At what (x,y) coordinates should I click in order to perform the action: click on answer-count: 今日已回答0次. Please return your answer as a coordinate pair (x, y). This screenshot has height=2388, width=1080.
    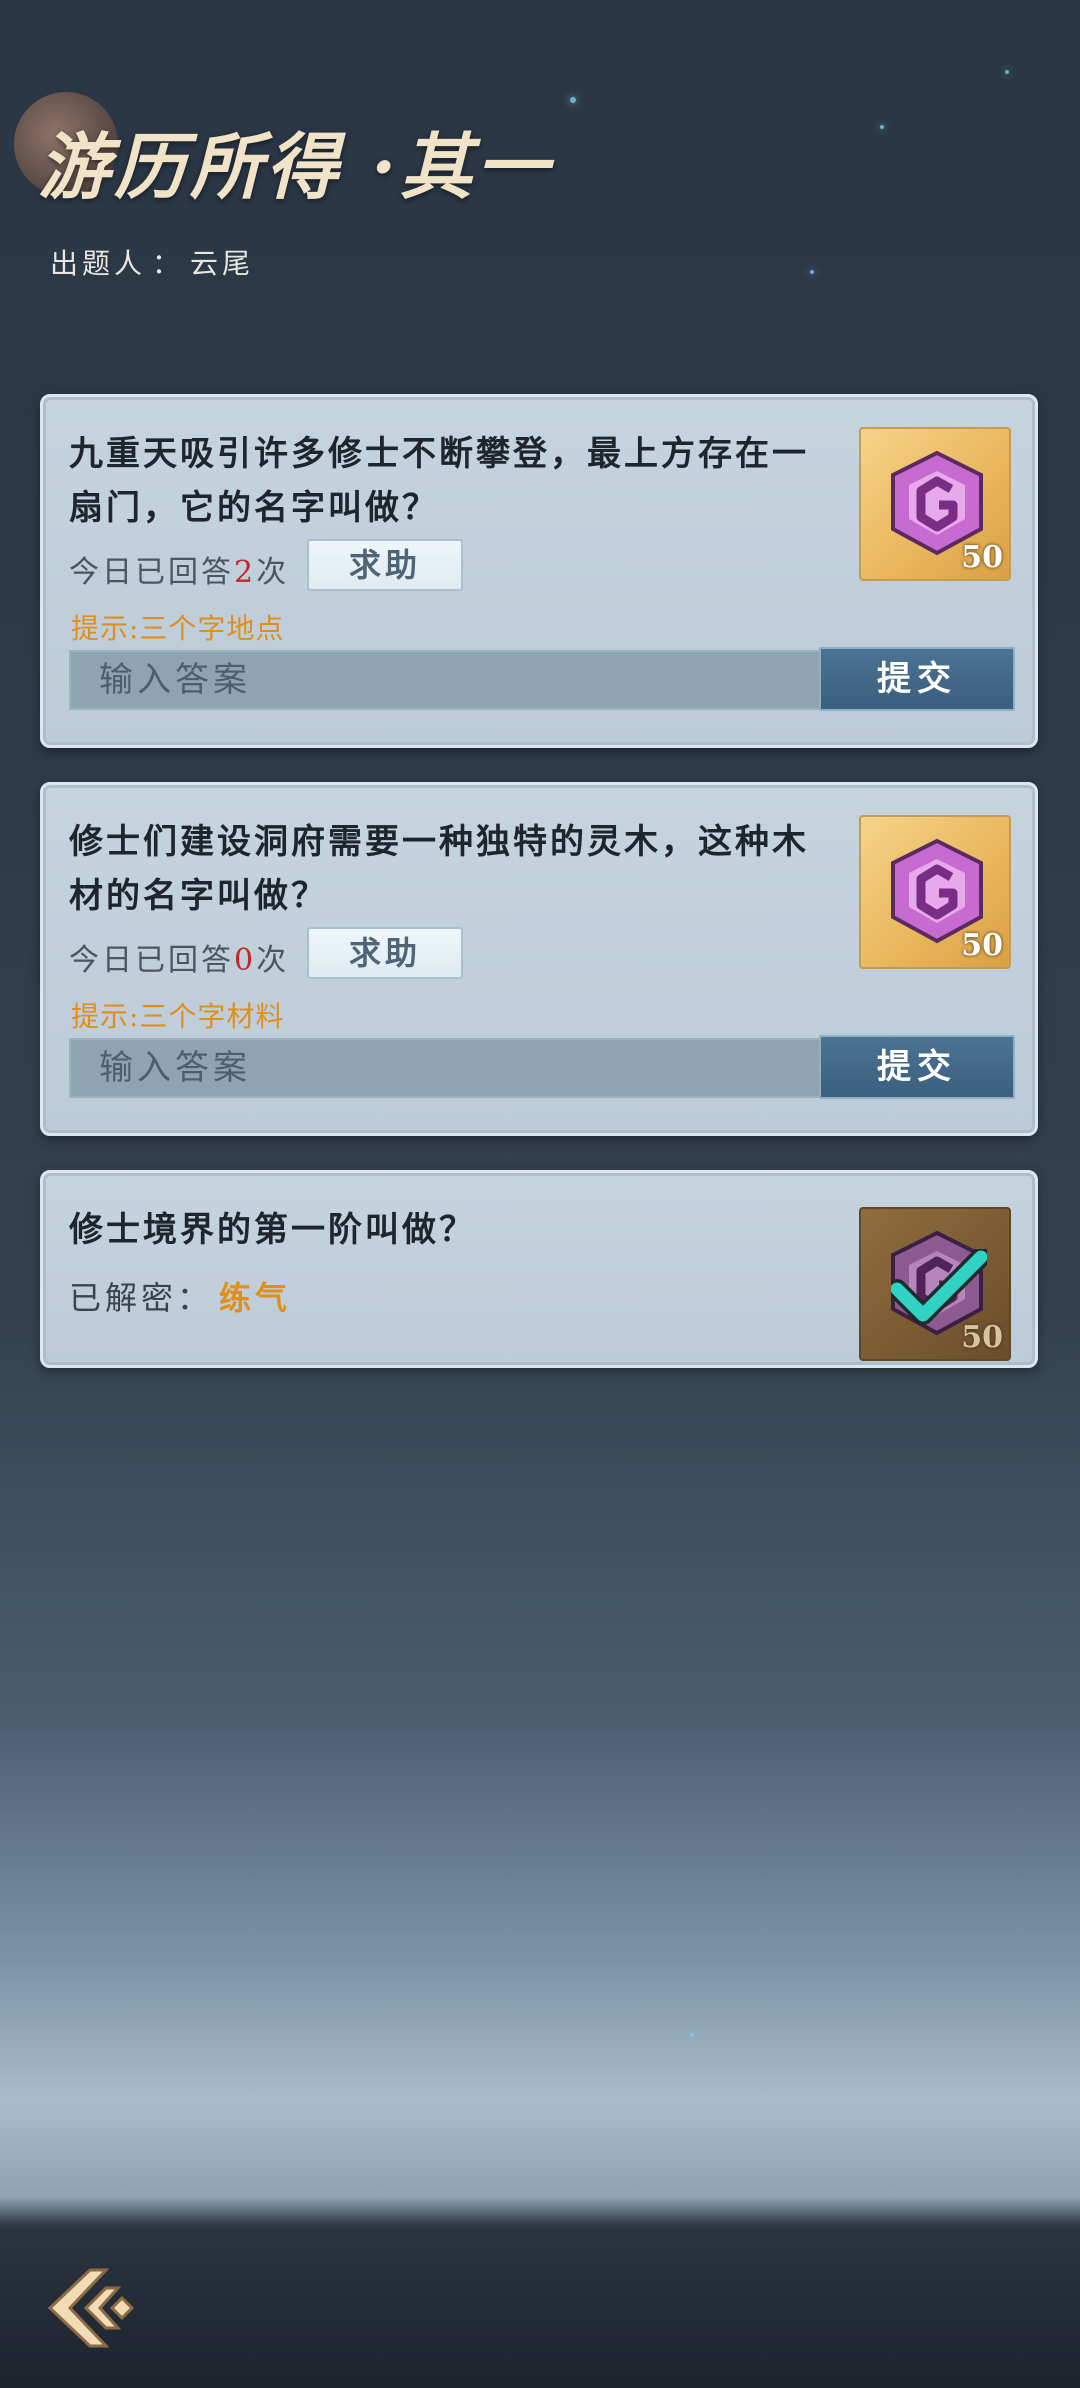
    Looking at the image, I should click on (179, 957).